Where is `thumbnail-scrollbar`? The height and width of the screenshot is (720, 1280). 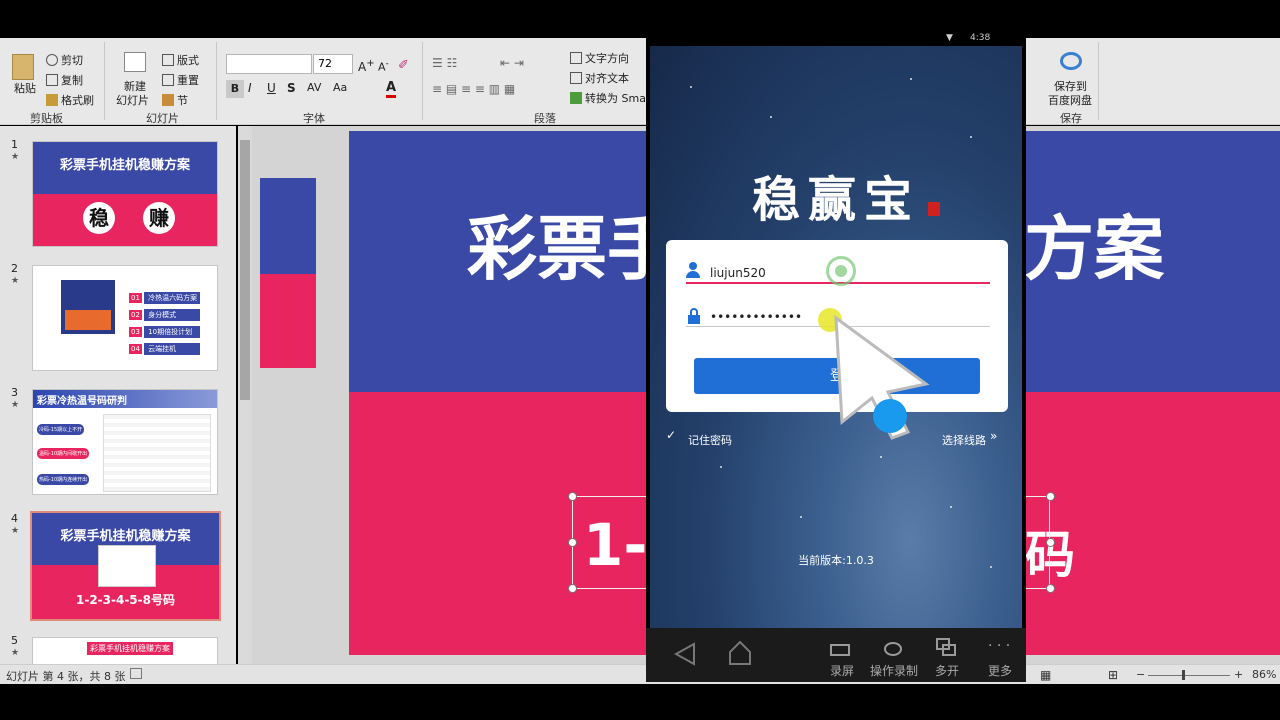 thumbnail-scrollbar is located at coordinates (245, 395).